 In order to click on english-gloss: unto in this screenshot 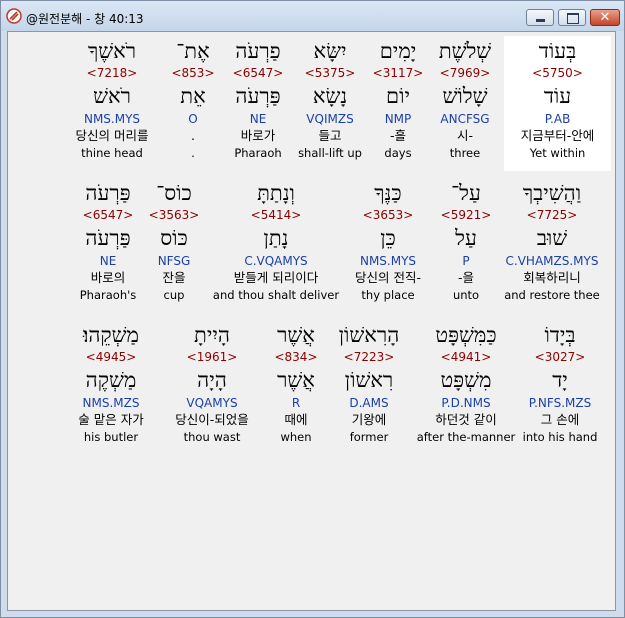, I will do `click(466, 295)`.